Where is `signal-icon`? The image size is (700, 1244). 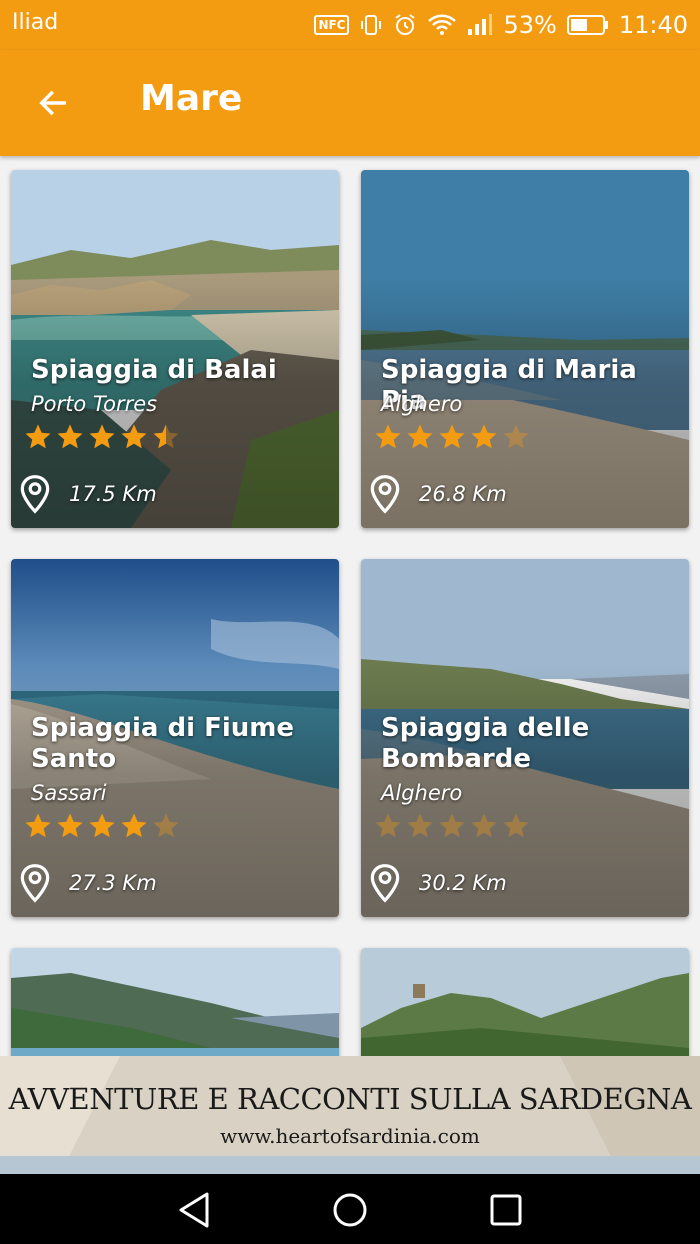
signal-icon is located at coordinates (480, 24).